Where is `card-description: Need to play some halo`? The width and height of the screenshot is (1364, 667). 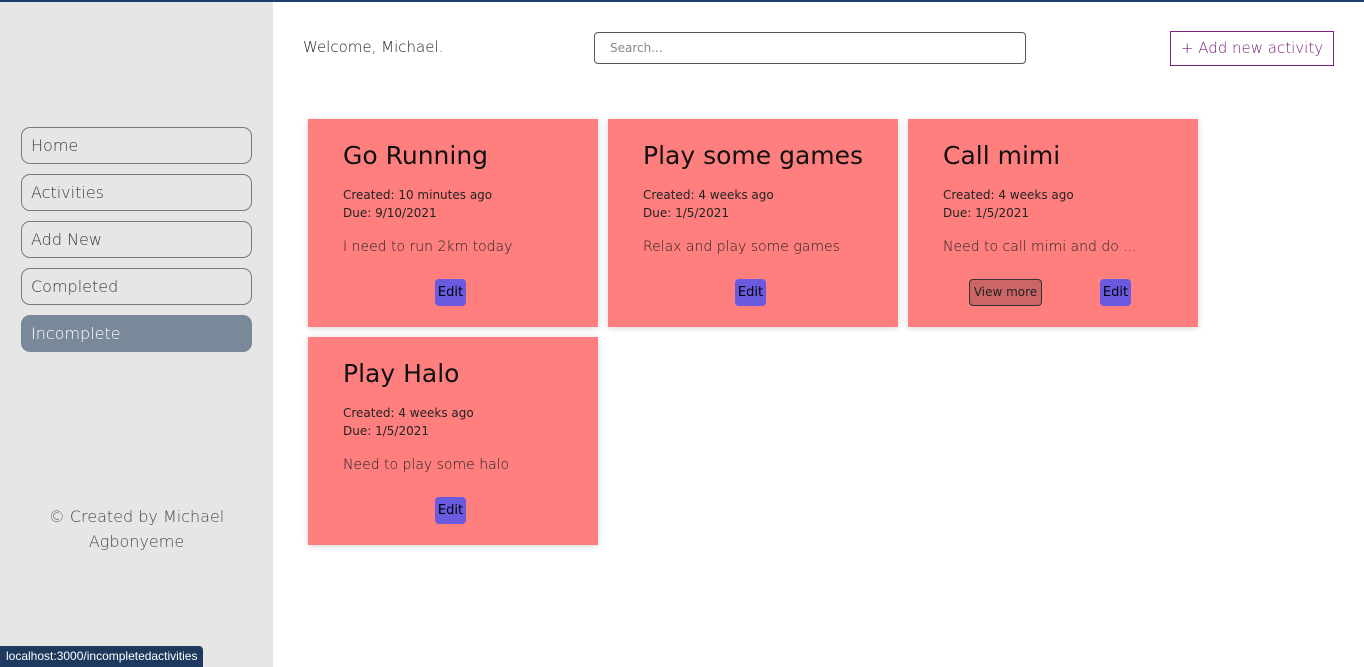
card-description: Need to play some halo is located at coordinates (426, 465).